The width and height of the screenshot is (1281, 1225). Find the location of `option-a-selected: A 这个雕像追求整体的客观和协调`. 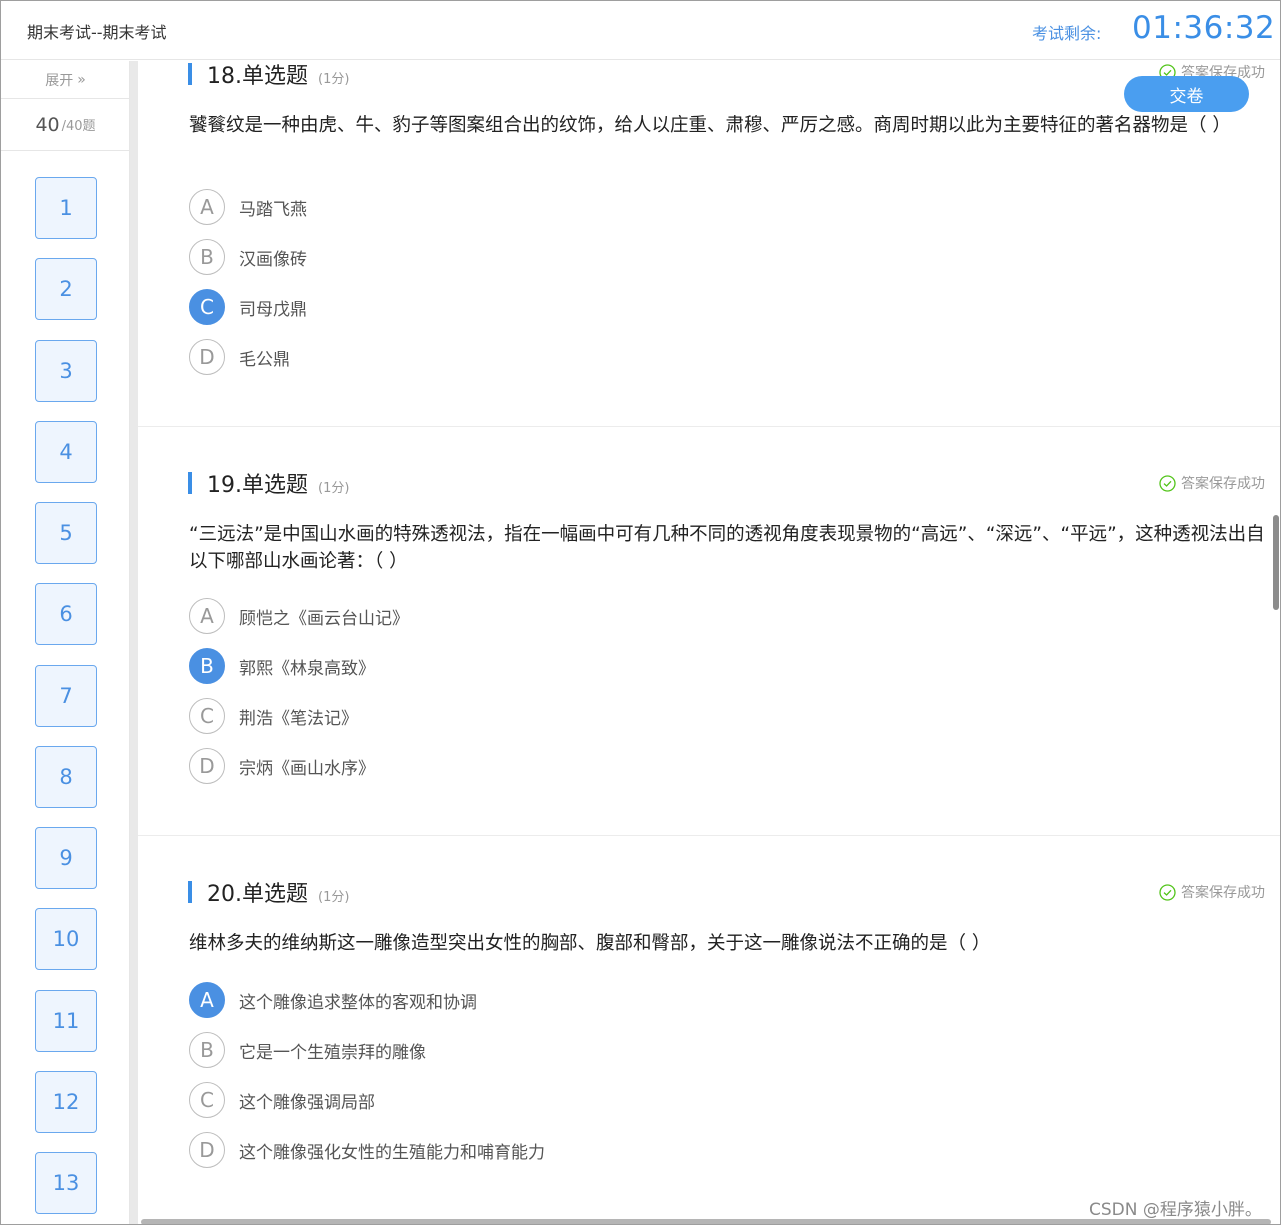

option-a-selected: A 这个雕像追求整体的客观和协调 is located at coordinates (333, 1000).